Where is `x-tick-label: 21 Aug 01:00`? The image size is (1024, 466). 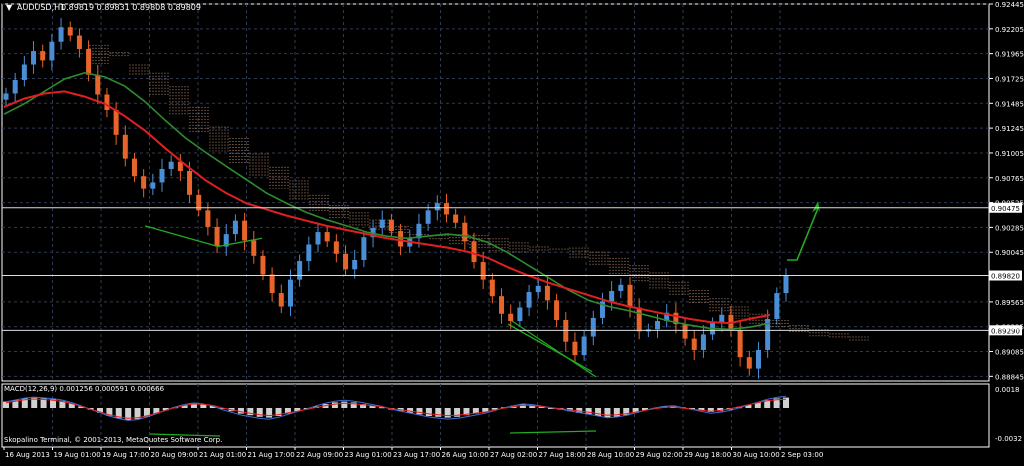 x-tick-label: 21 Aug 01:00 is located at coordinates (222, 455).